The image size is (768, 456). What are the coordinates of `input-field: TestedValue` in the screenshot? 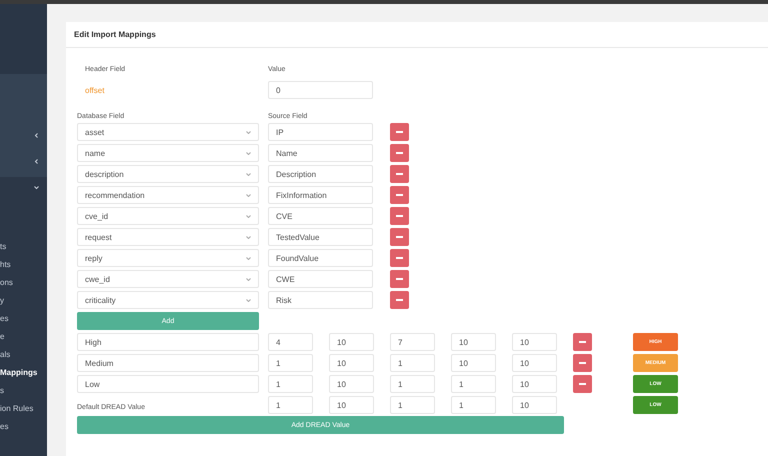 It's located at (320, 237).